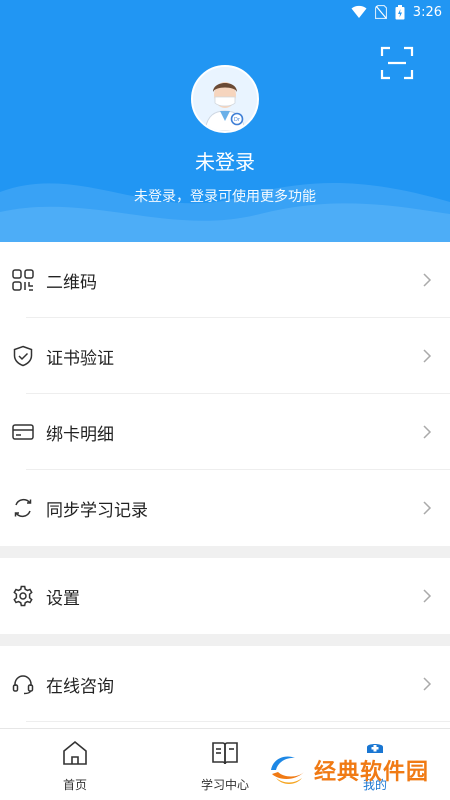 The height and width of the screenshot is (800, 450). Describe the element at coordinates (23, 508) in the screenshot. I see `sync-icon` at that location.